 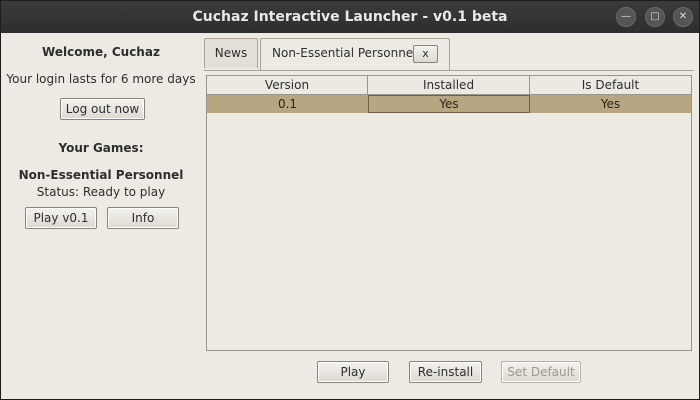 I want to click on games-heading: Your Games:, so click(x=101, y=148).